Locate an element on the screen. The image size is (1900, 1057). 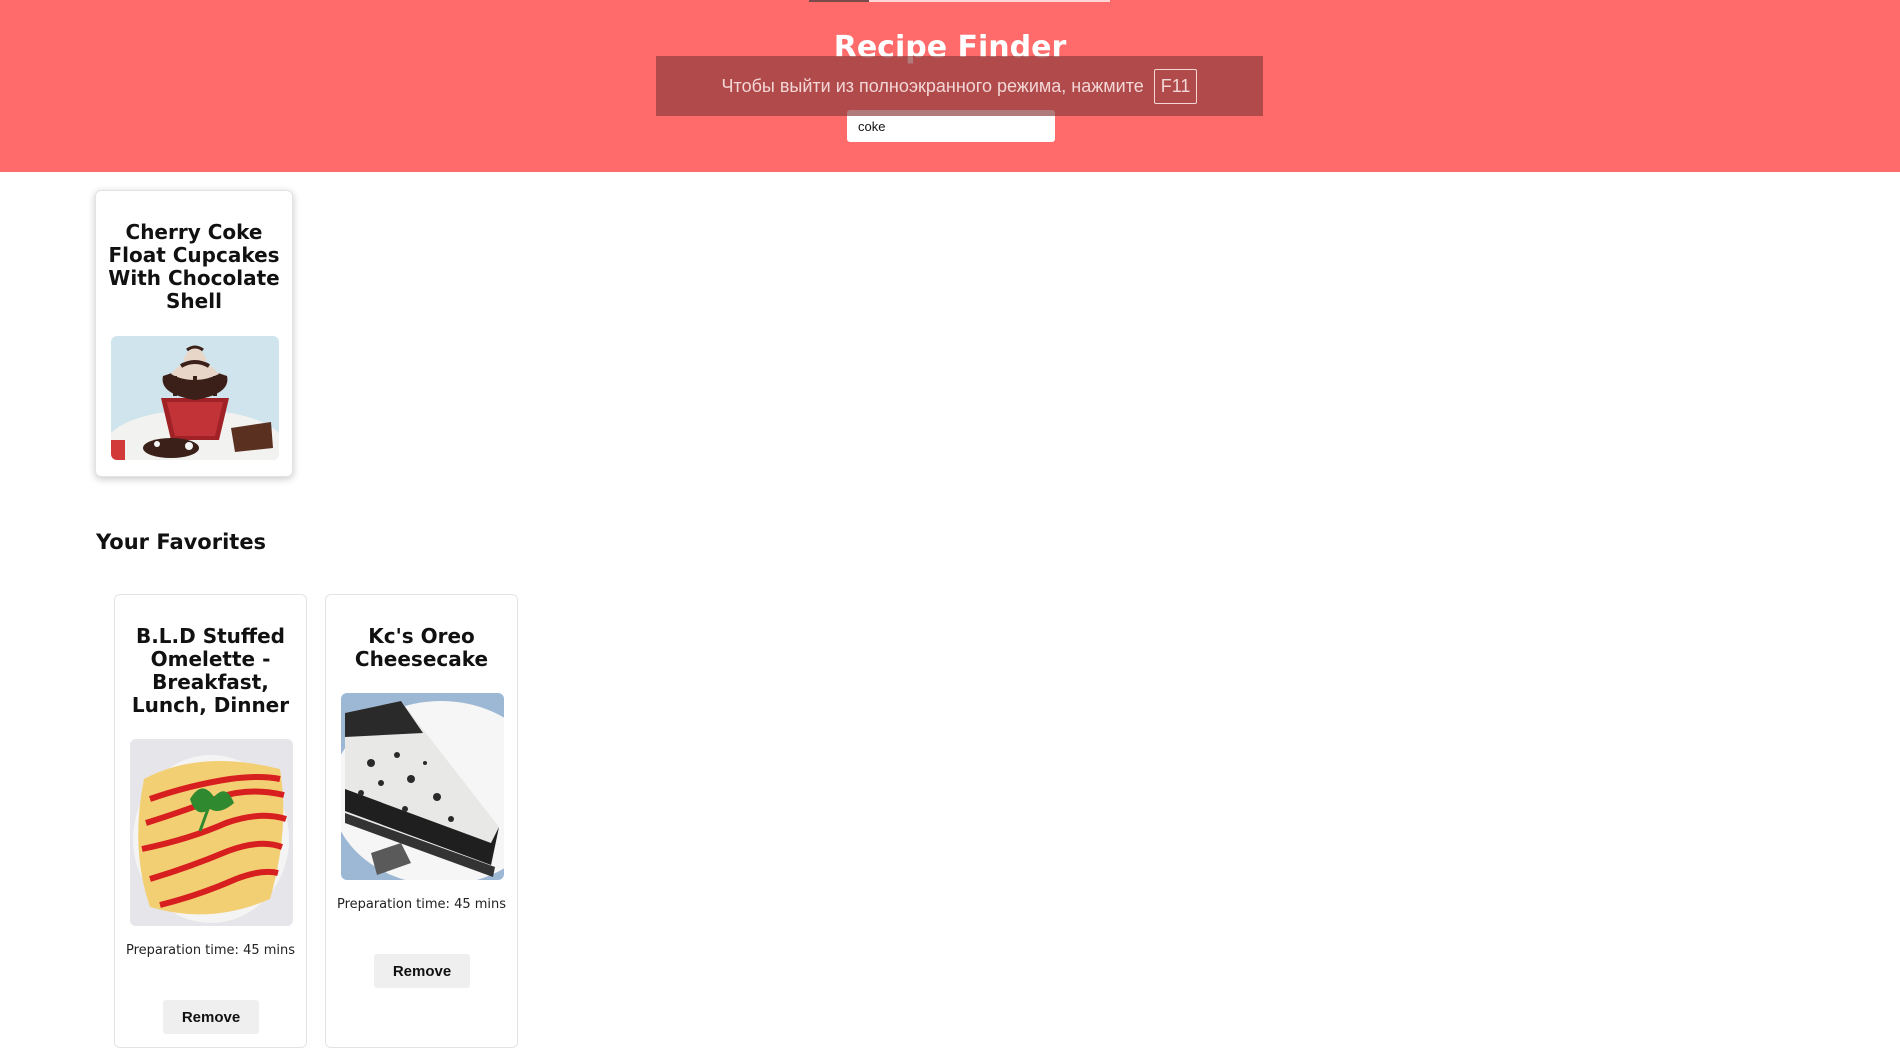
top-progress-dark is located at coordinates (839, 1).